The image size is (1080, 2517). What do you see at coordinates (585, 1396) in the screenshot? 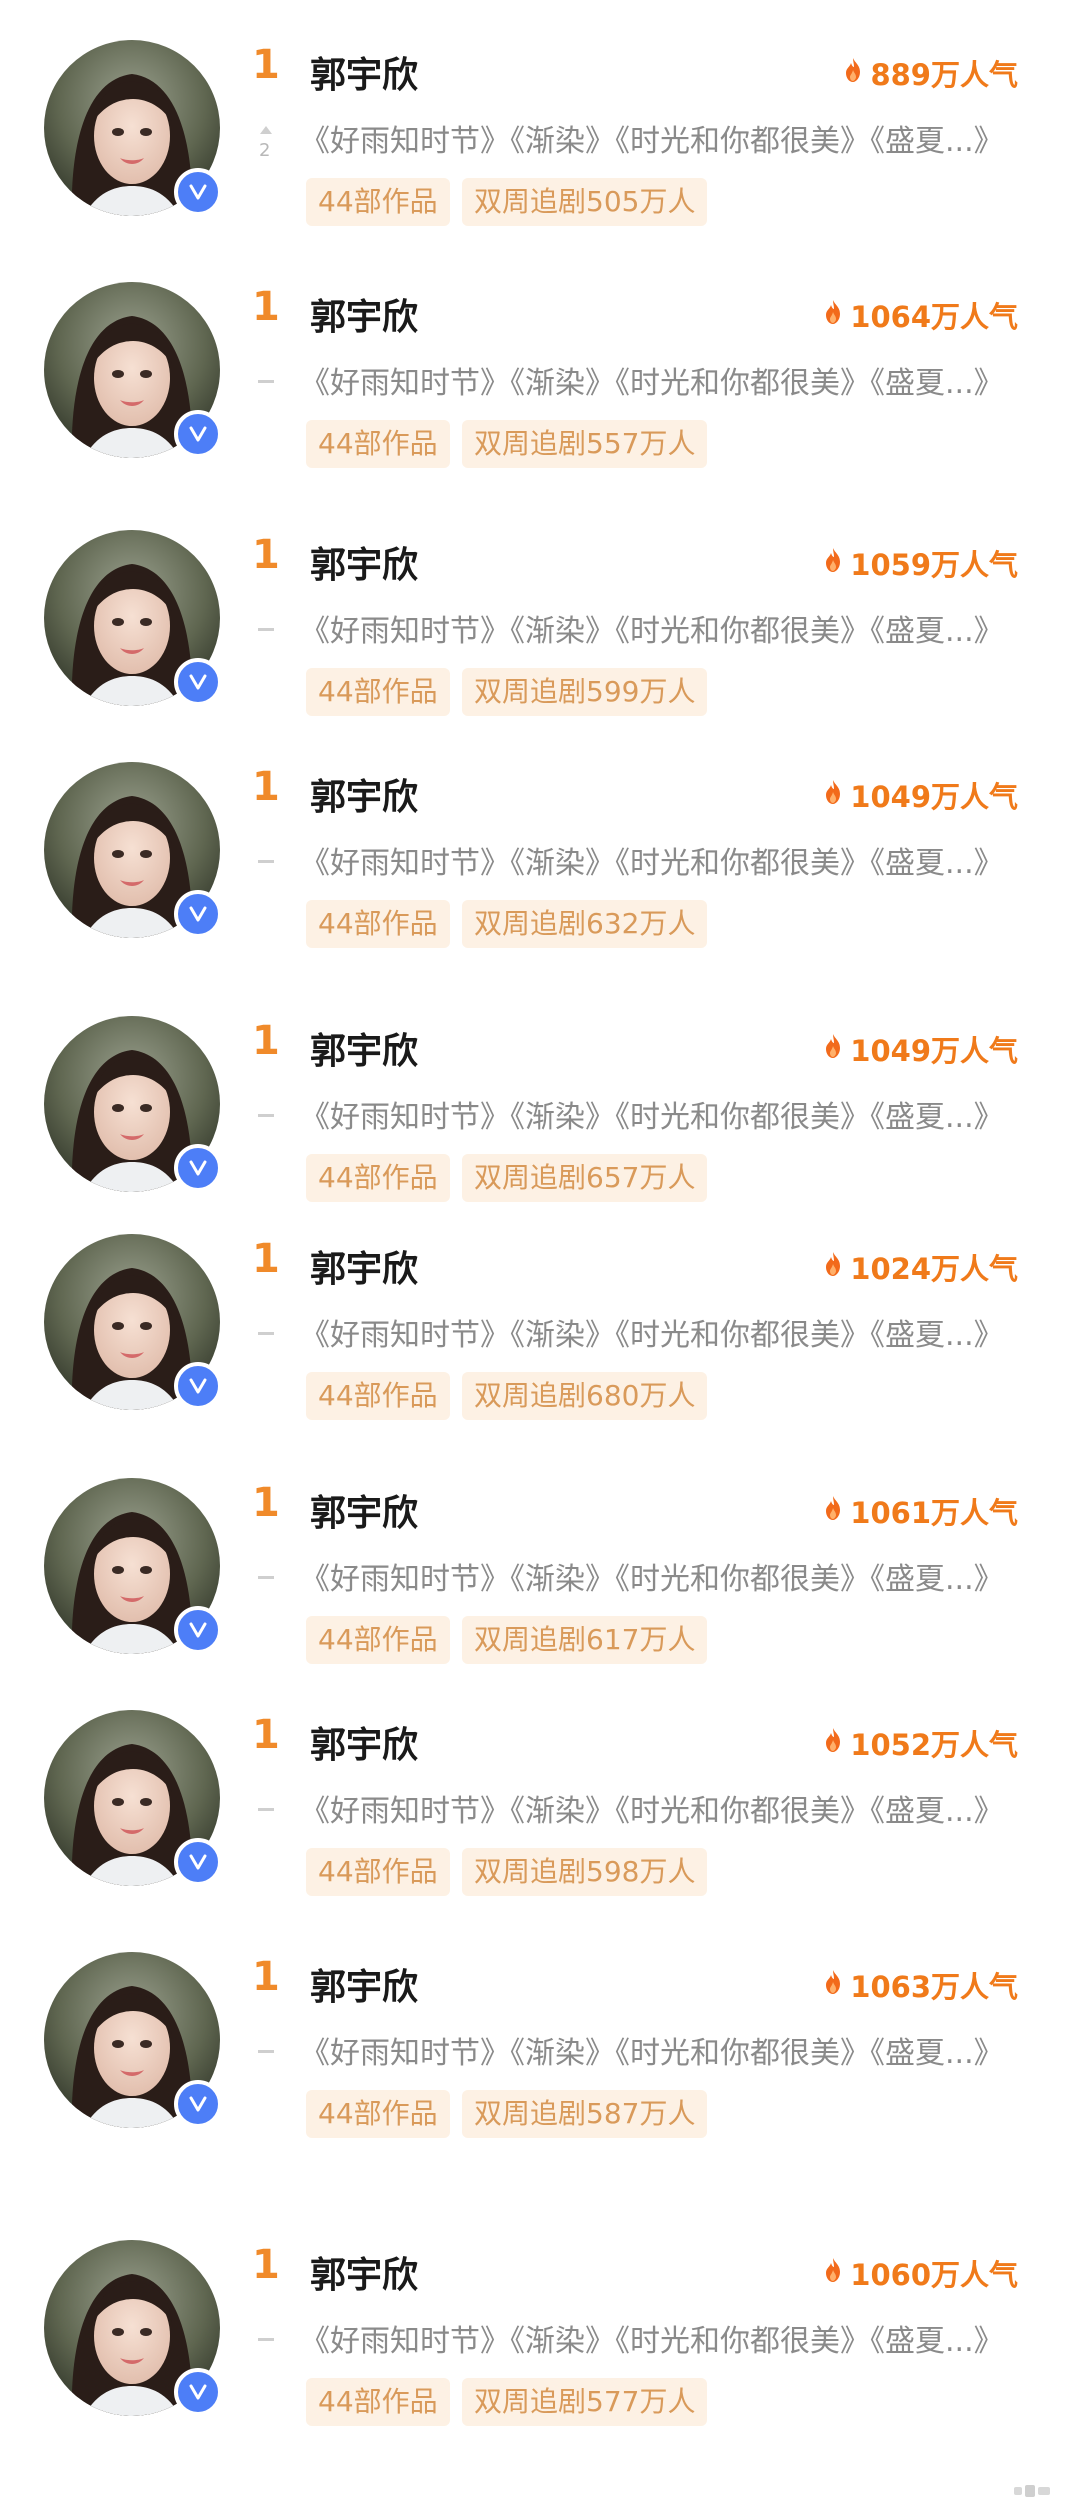
I see `tag-drama-viewers: 双周追剧680万人` at bounding box center [585, 1396].